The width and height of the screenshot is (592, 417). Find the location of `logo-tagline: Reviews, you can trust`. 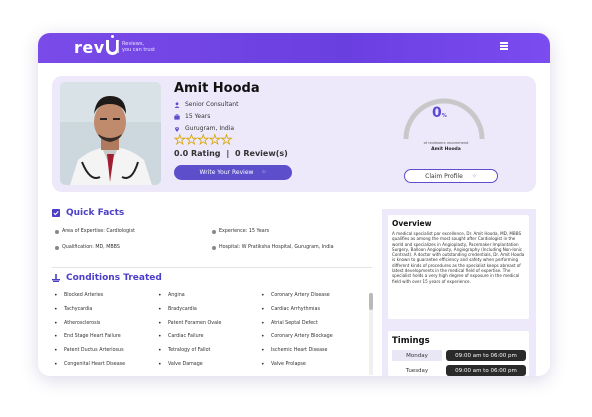

logo-tagline: Reviews, you can trust is located at coordinates (136, 47).